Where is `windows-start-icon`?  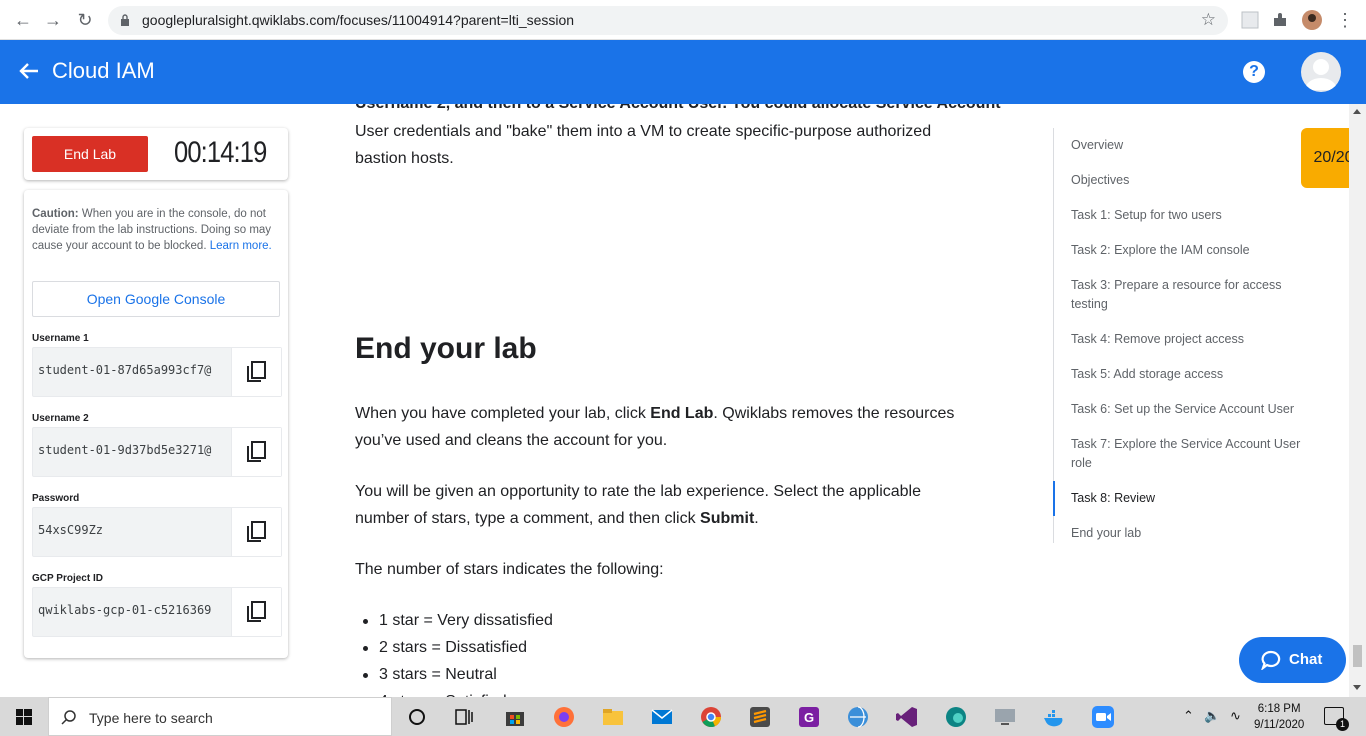
windows-start-icon is located at coordinates (24, 717).